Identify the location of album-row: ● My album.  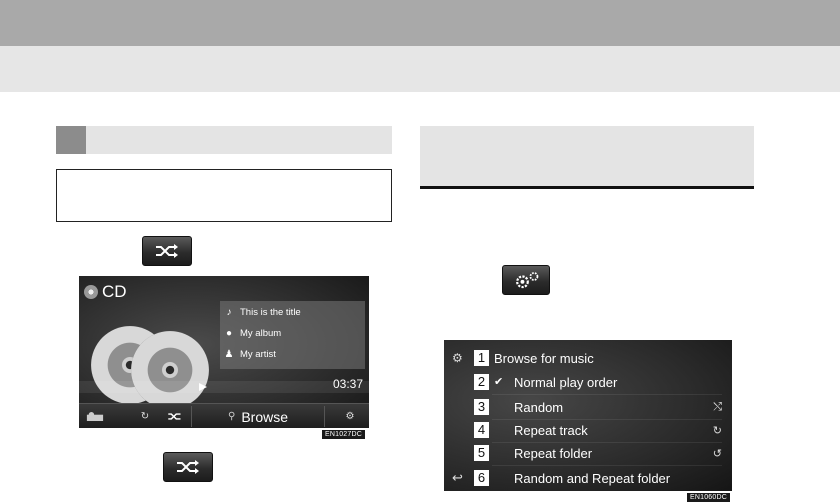
(252, 333).